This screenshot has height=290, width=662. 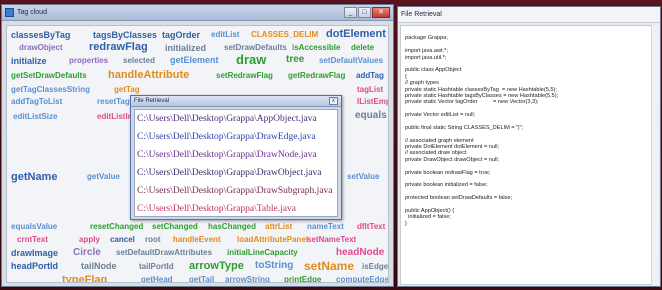 What do you see at coordinates (333, 101) in the screenshot?
I see `popup-close-button: x` at bounding box center [333, 101].